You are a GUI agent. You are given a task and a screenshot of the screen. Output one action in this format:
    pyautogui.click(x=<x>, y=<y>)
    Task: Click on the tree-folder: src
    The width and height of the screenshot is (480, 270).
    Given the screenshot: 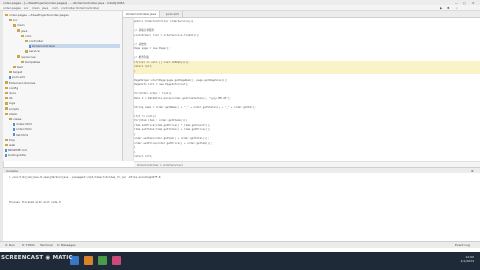 What is the action you would take?
    pyautogui.click(x=13, y=20)
    